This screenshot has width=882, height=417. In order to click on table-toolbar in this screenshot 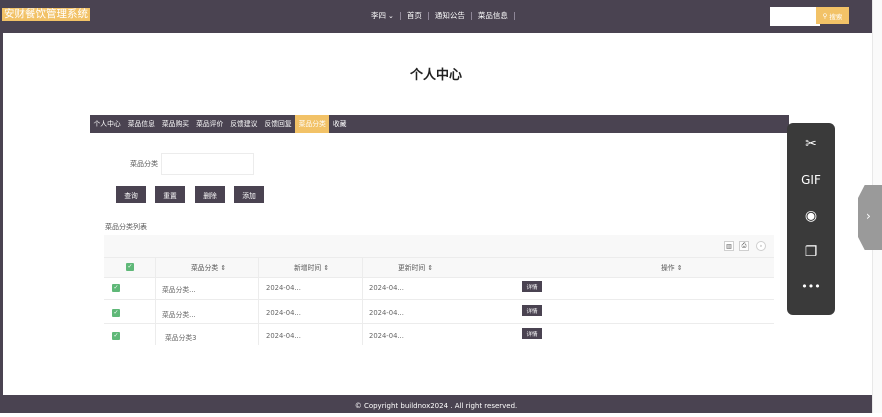, I will do `click(439, 246)`.